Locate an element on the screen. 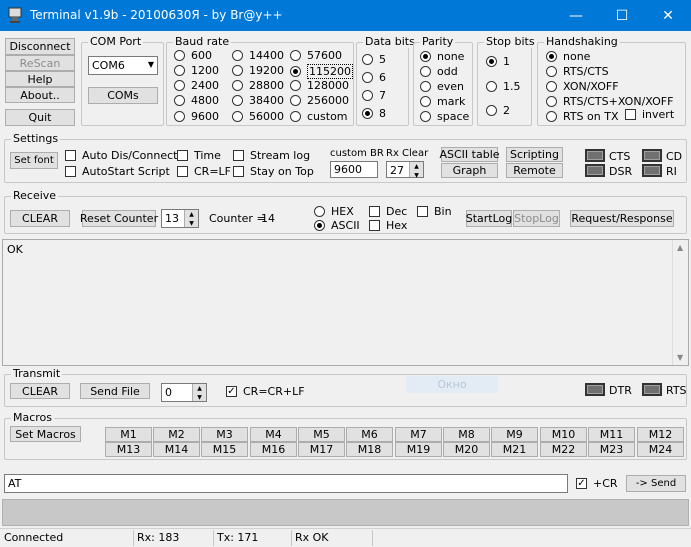  remote-button: Remote is located at coordinates (534, 170).